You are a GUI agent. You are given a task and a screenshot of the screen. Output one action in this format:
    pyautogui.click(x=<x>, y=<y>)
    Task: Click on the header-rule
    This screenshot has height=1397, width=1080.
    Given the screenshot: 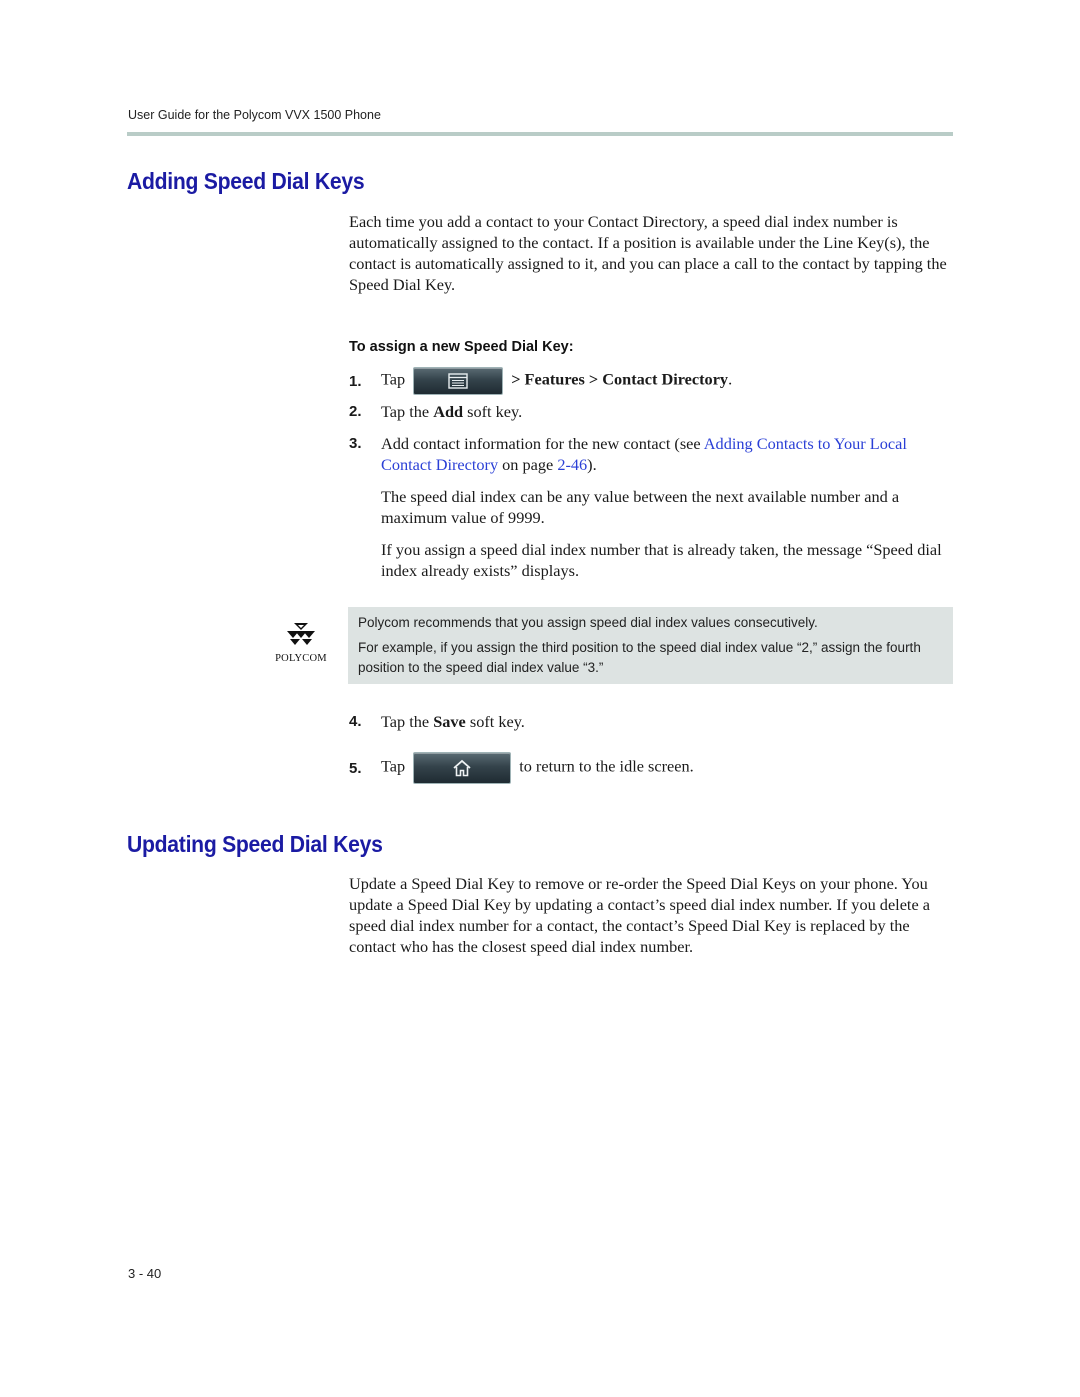 What is the action you would take?
    pyautogui.click(x=540, y=134)
    